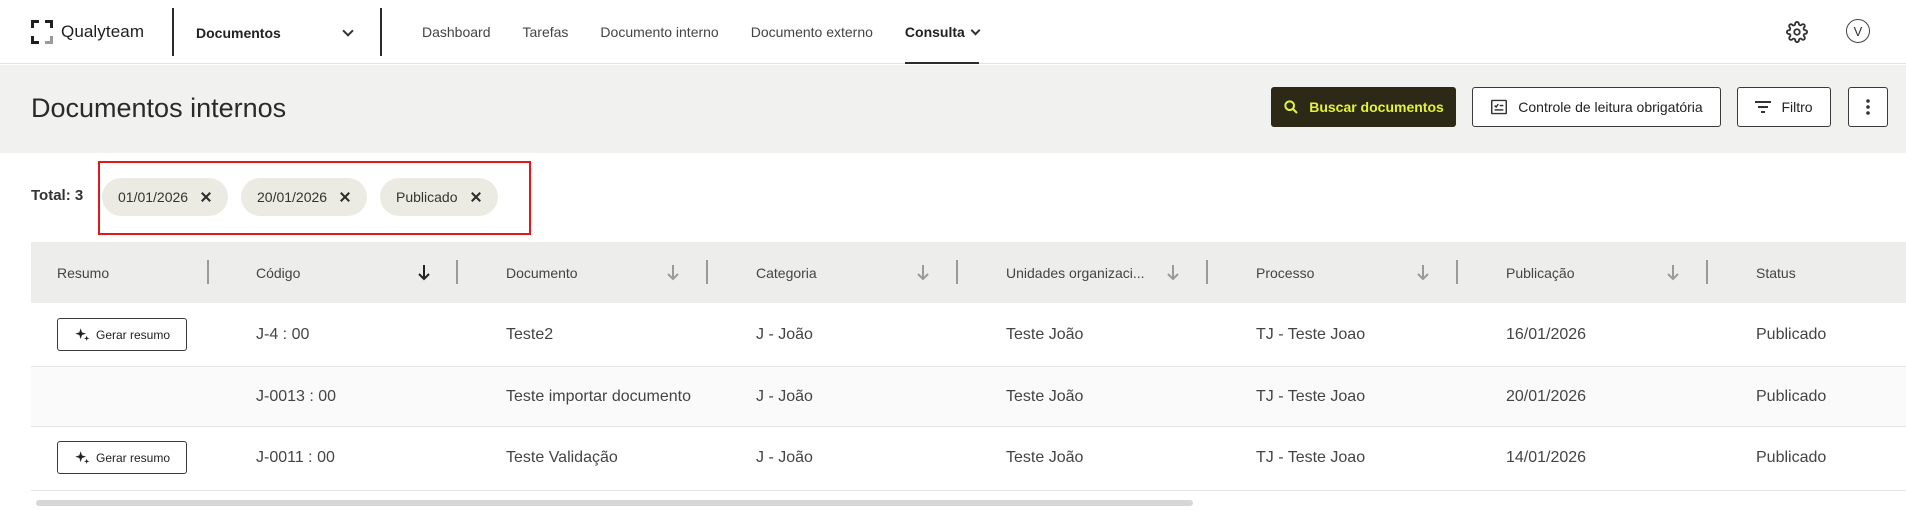 This screenshot has width=1906, height=511. I want to click on app-logo: Qualyteam, so click(87, 32).